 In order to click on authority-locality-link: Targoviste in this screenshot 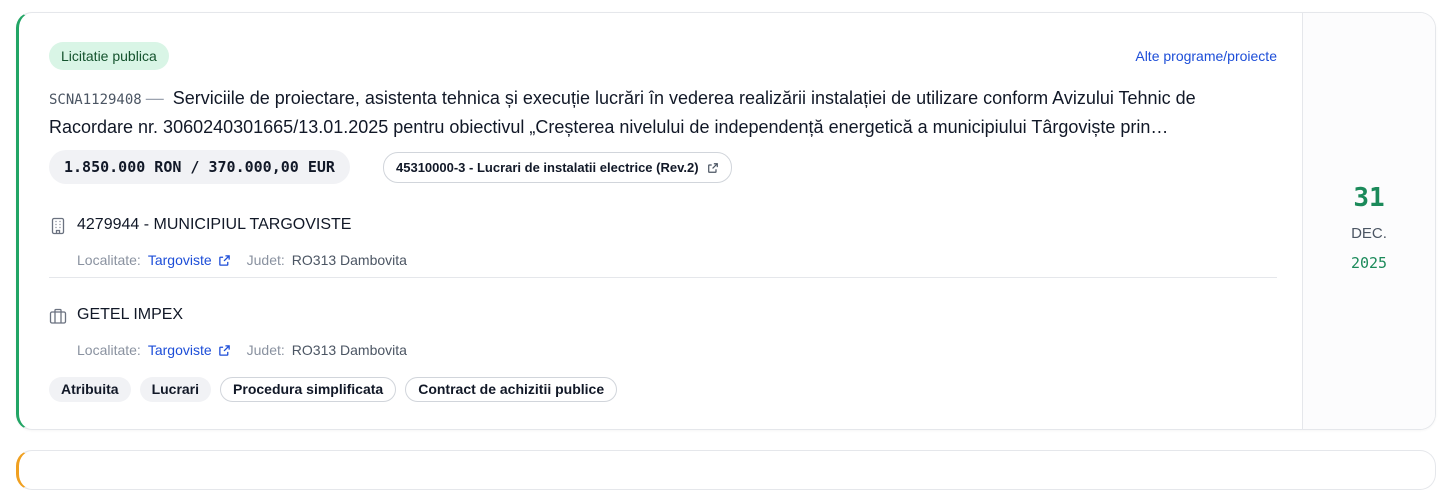, I will do `click(180, 260)`.